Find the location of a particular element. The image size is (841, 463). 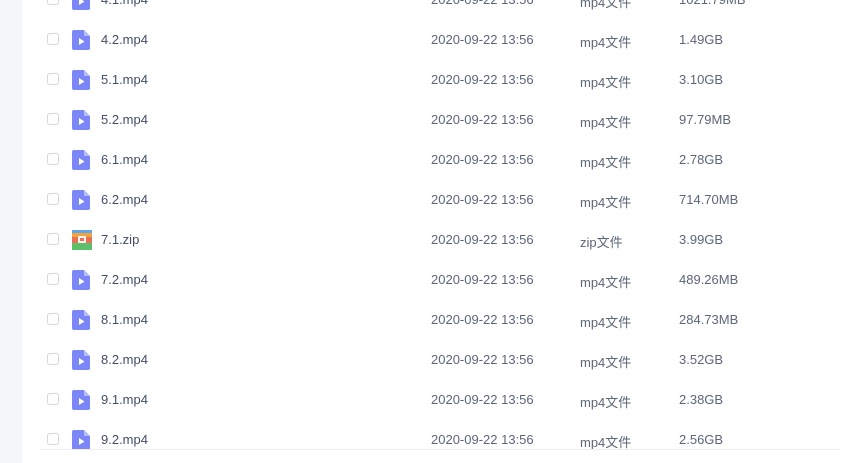

file-row: 4.1.mp4 2020-09-22 13:56 mp4文件 1021.79MB is located at coordinates (431, 10).